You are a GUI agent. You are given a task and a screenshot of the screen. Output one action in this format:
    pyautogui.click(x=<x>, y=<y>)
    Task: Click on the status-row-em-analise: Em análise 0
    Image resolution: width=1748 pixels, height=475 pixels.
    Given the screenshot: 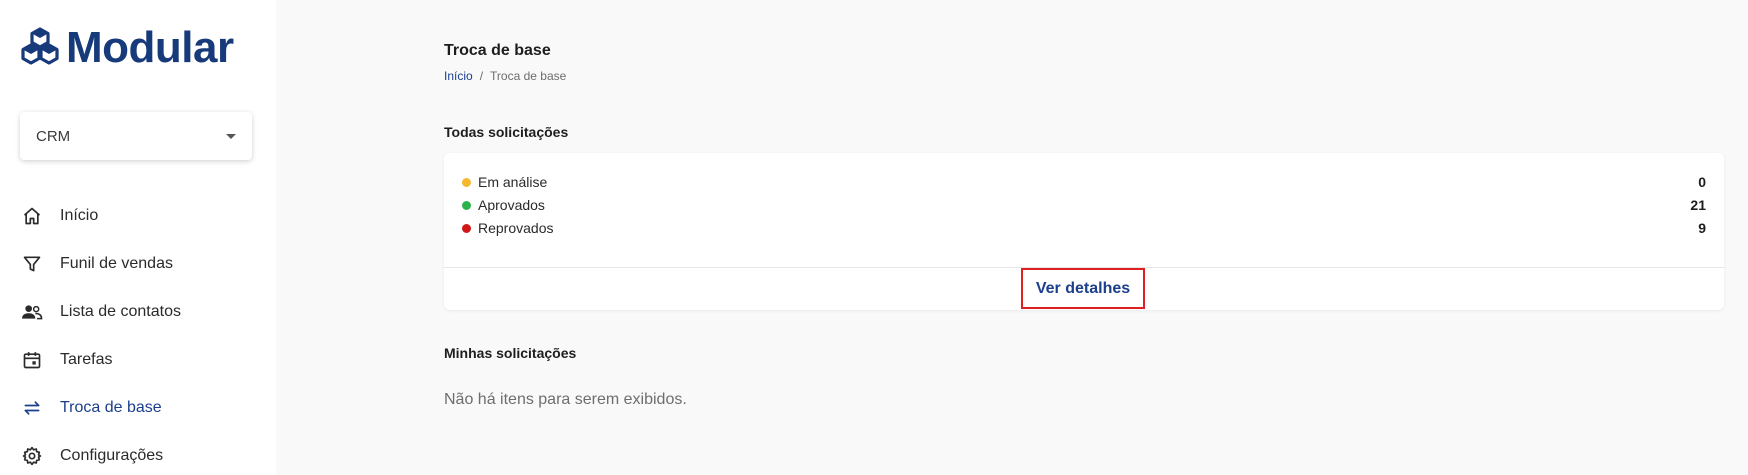 What is the action you would take?
    pyautogui.click(x=1084, y=182)
    